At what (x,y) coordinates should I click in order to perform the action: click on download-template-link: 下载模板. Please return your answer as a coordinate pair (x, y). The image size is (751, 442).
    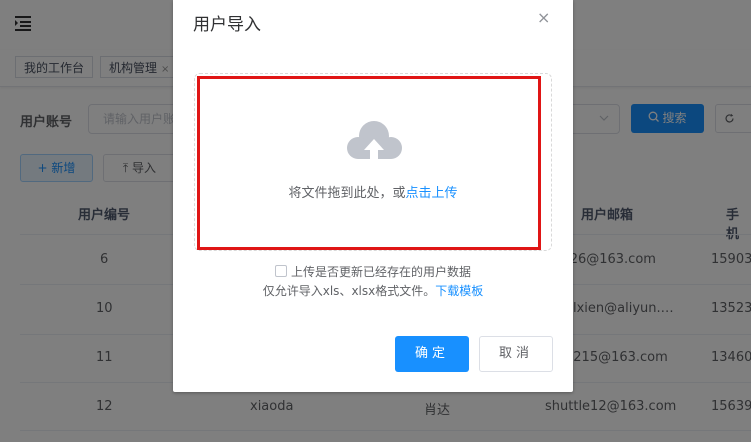
    Looking at the image, I should click on (459, 291).